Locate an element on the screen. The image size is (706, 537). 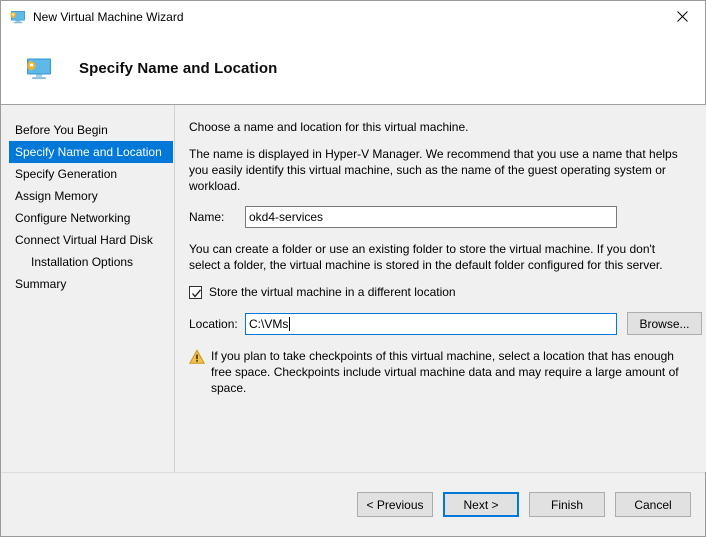
previous-button: < Previous is located at coordinates (395, 504).